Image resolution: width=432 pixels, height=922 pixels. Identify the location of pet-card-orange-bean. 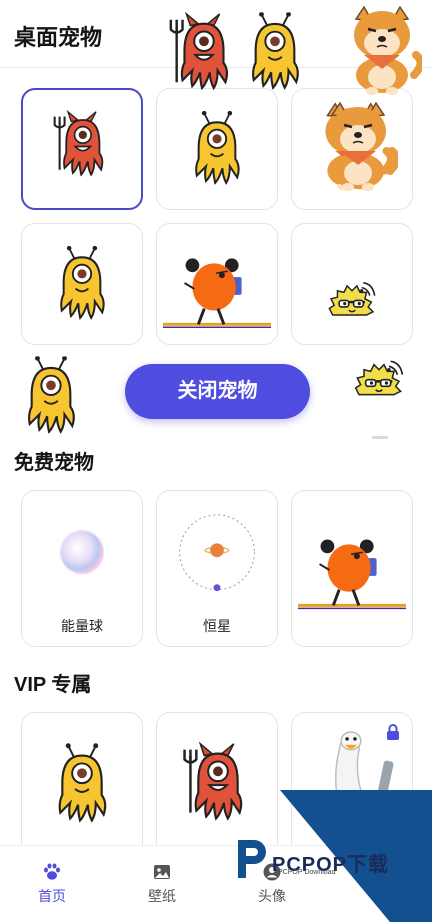
(217, 284).